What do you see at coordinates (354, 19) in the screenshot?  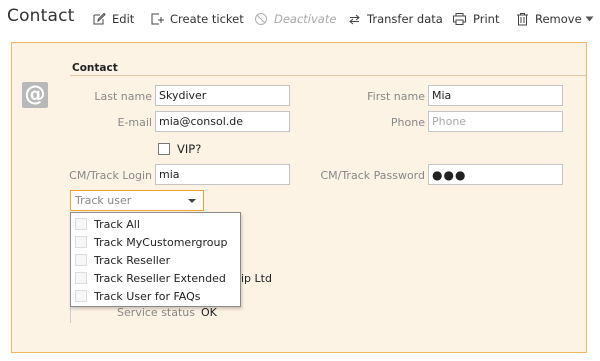 I see `transfer-icon` at bounding box center [354, 19].